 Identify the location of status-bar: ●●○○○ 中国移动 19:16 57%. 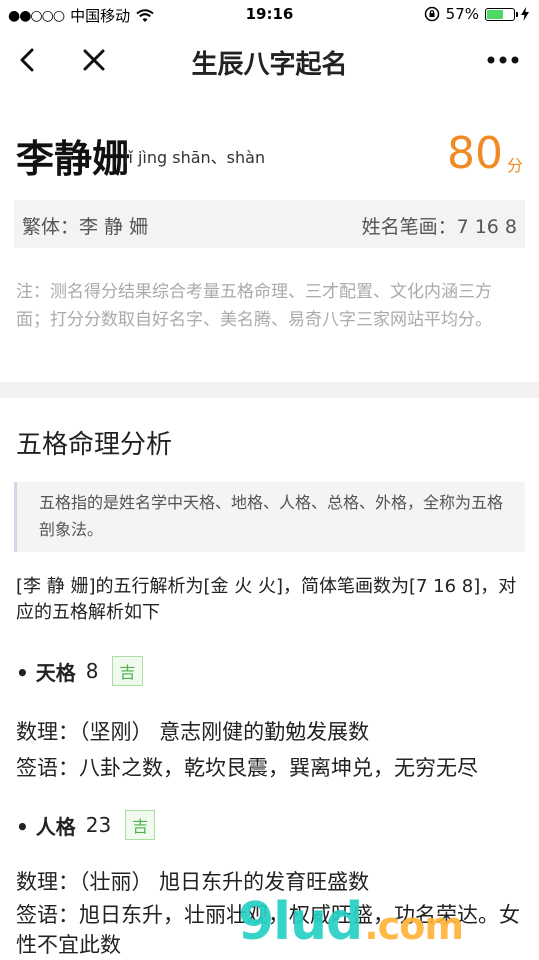
(269, 15).